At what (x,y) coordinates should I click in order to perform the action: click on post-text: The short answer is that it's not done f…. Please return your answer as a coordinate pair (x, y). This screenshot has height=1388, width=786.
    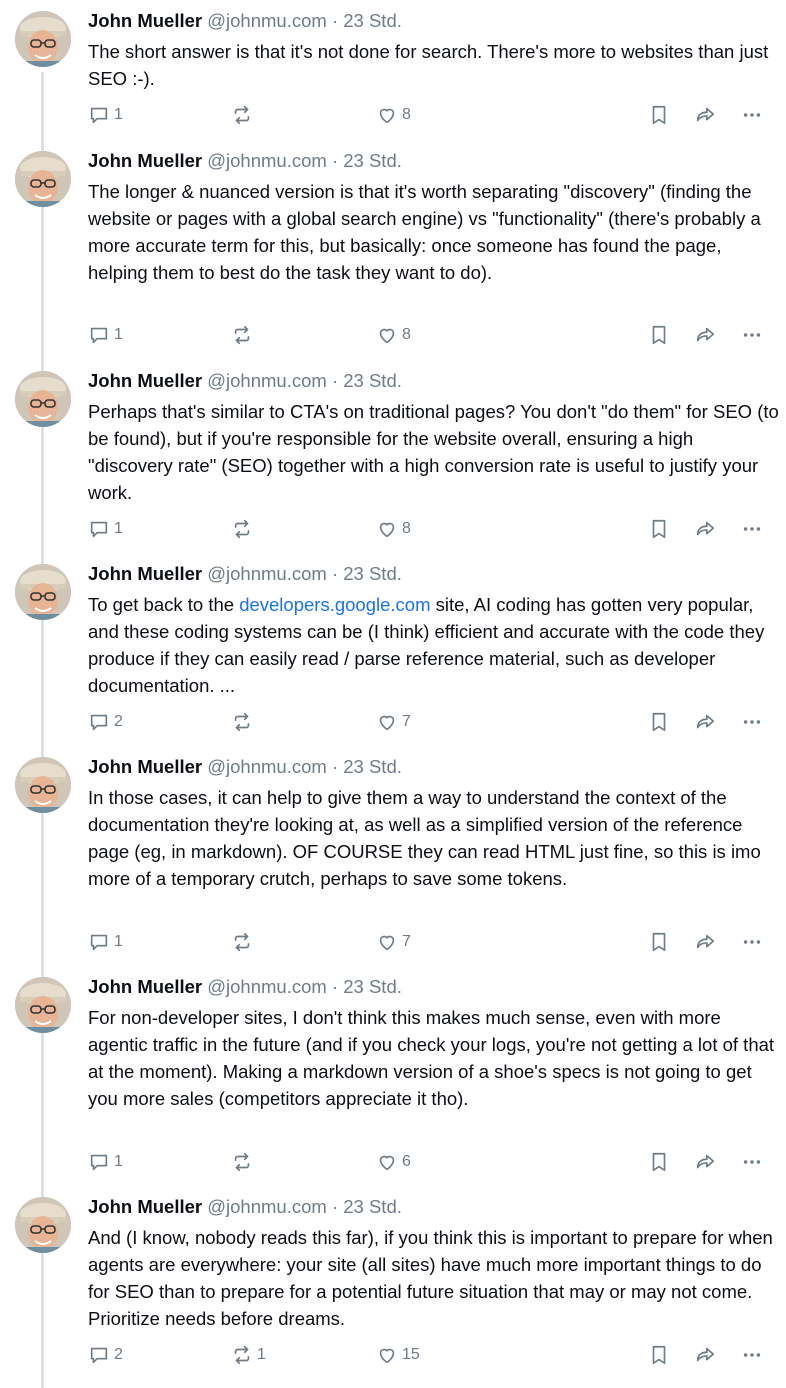
    Looking at the image, I should click on (435, 65).